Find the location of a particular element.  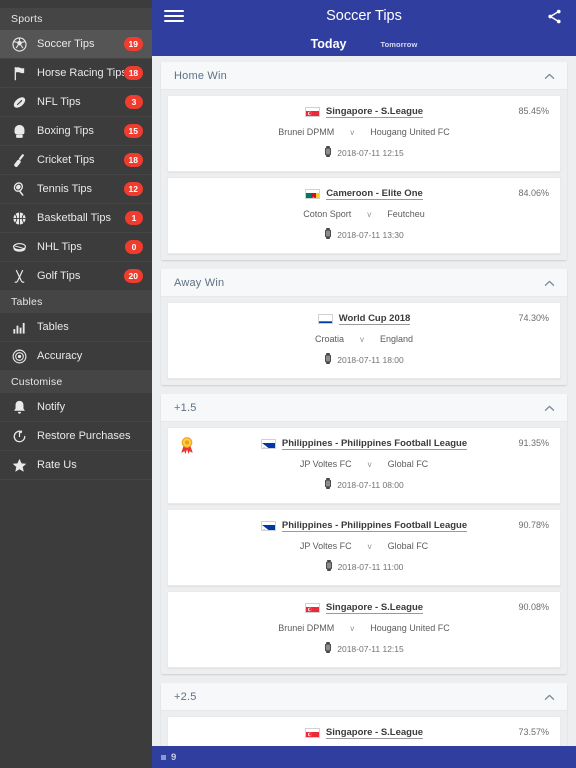

kickoff-row: 2018-07-11 18:00 is located at coordinates (364, 360).